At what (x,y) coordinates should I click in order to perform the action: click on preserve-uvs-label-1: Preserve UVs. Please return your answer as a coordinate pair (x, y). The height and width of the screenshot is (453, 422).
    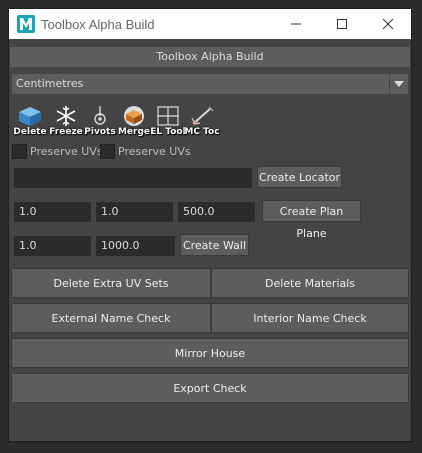
    Looking at the image, I should click on (66, 151).